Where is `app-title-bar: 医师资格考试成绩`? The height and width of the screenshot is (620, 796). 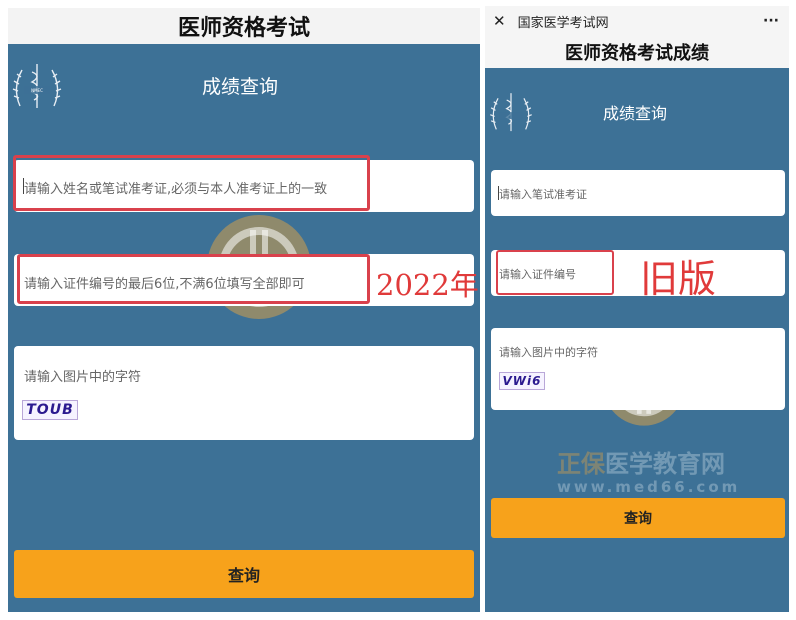 app-title-bar: 医师资格考试成绩 is located at coordinates (637, 52).